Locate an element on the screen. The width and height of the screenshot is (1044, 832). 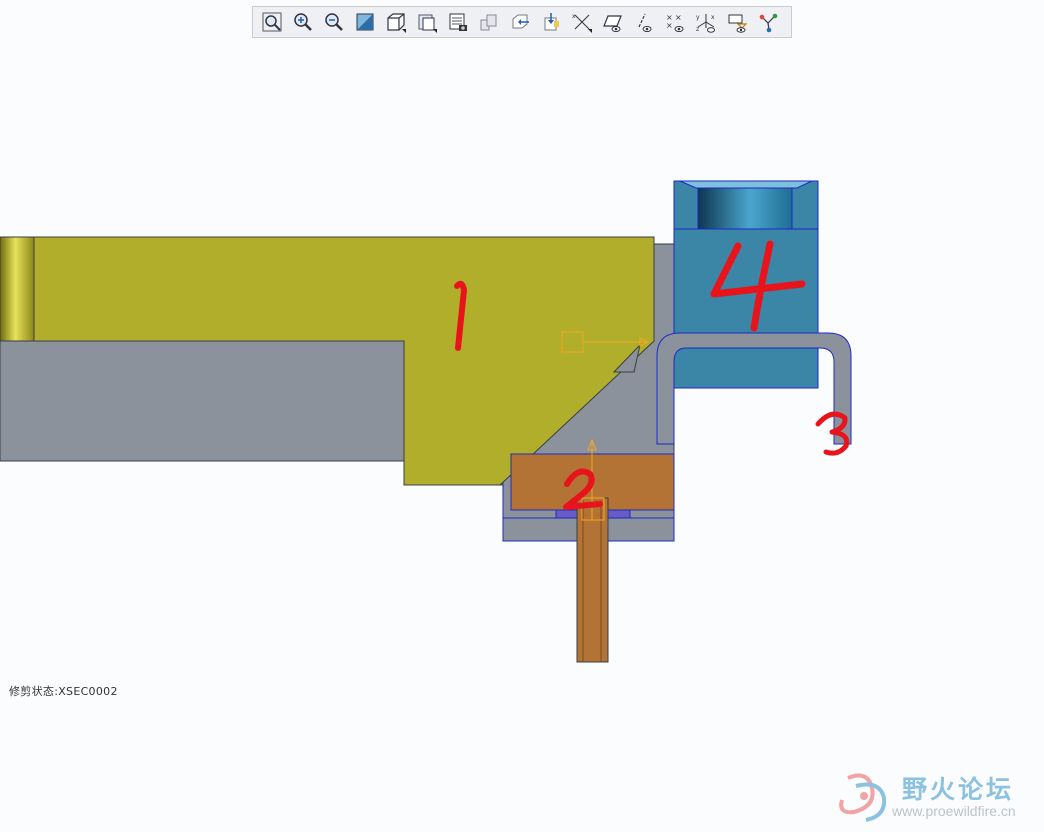
axis-display-button is located at coordinates (643, 22).